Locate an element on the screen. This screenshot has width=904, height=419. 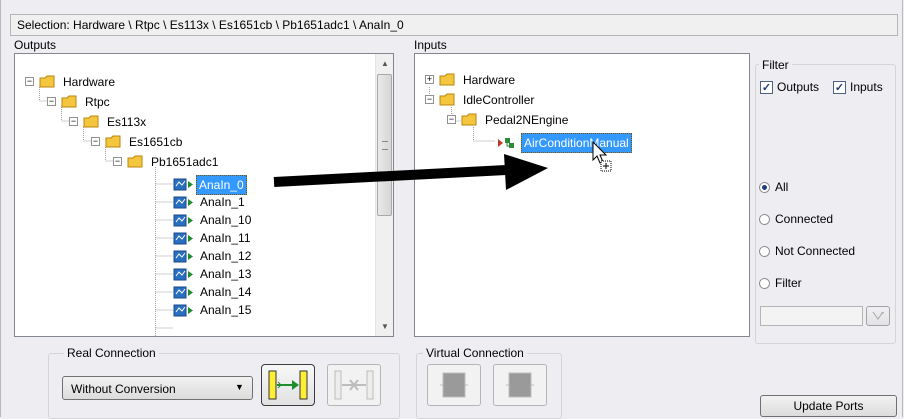
outputs-filter-checkbox: ✓ Outputs is located at coordinates (789, 87).